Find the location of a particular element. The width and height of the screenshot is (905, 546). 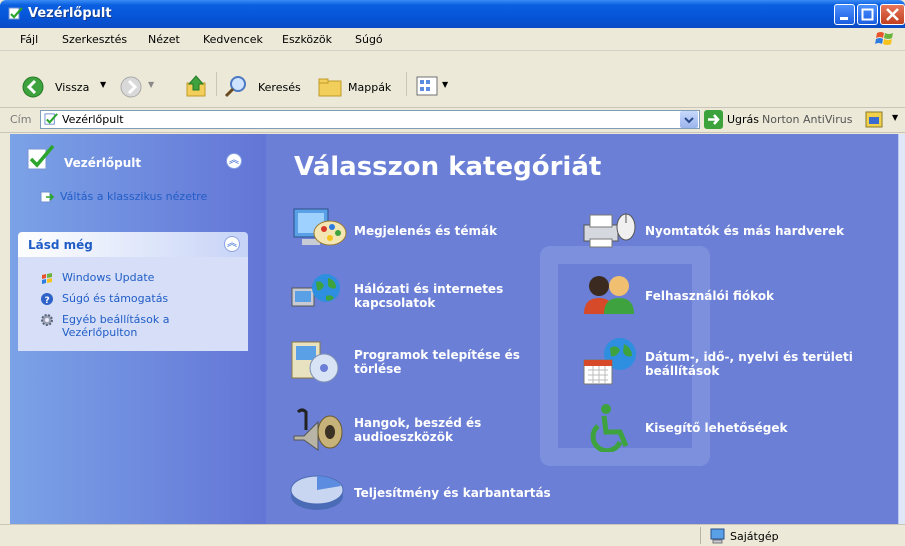

back-dropdown-icon: ▼ is located at coordinates (103, 84).